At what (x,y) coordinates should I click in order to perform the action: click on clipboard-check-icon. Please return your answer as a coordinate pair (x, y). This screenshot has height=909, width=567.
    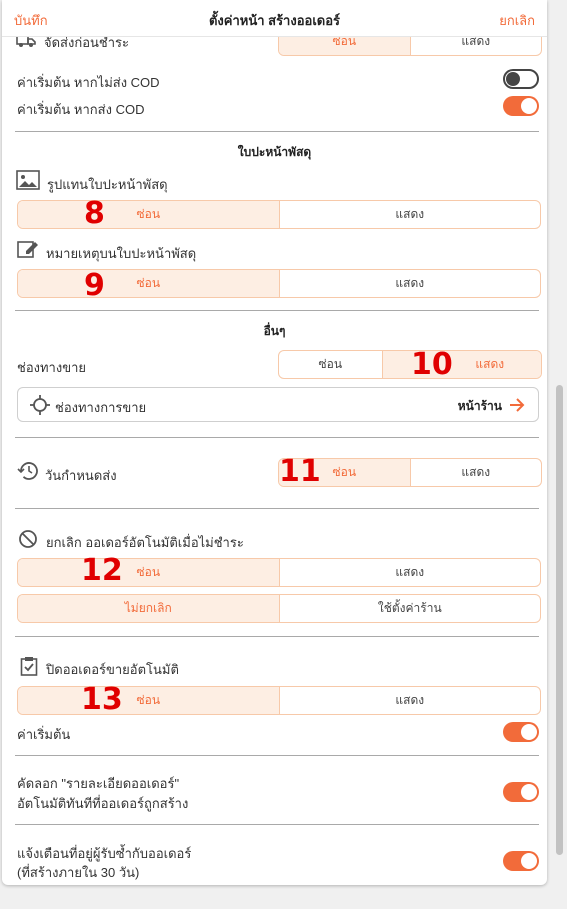
    Looking at the image, I should click on (29, 666).